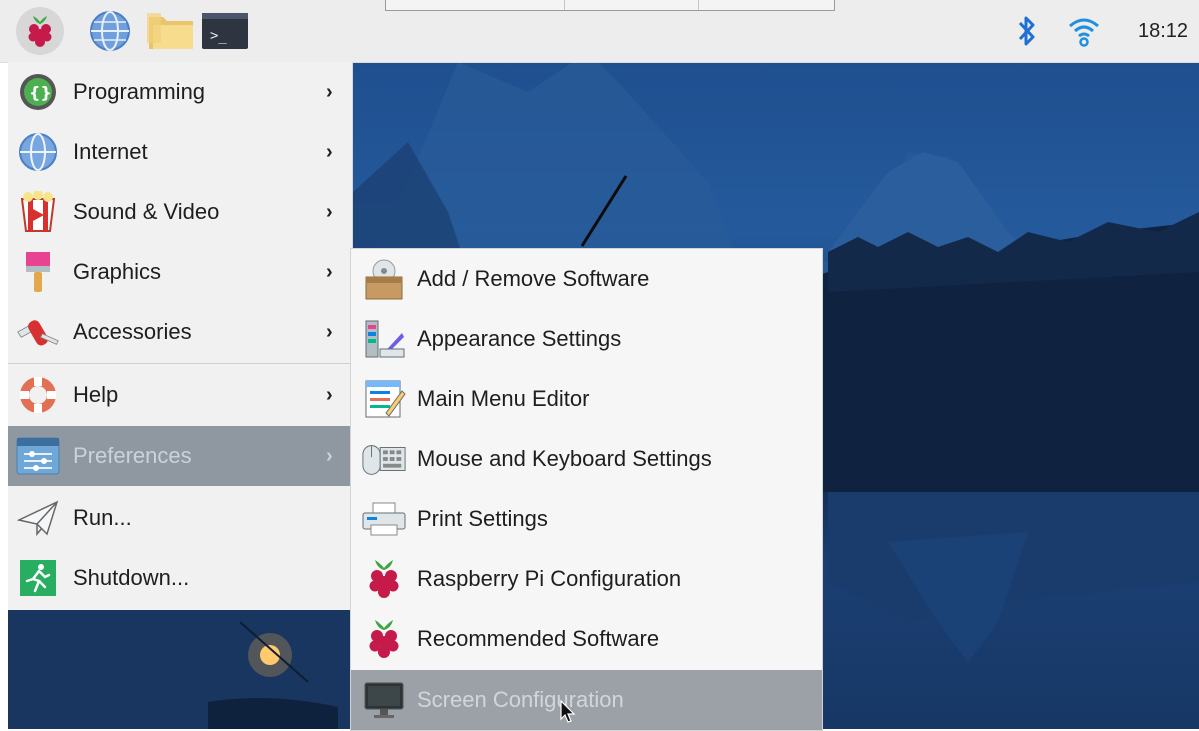  Describe the element at coordinates (384, 459) in the screenshot. I see `mouse-keyboard-icon` at that location.